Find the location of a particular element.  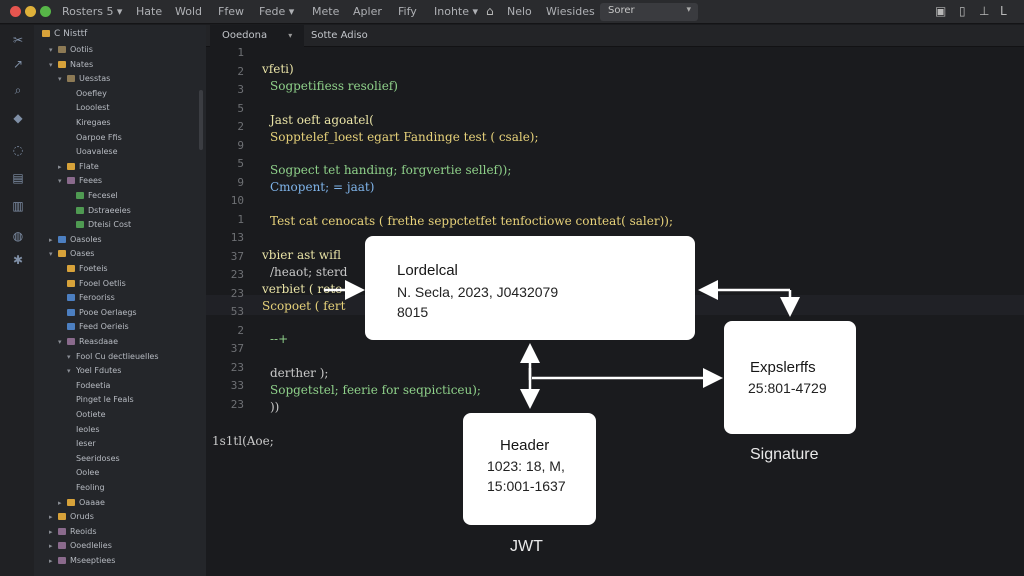

node-title: Expslerffs is located at coordinates (783, 367).